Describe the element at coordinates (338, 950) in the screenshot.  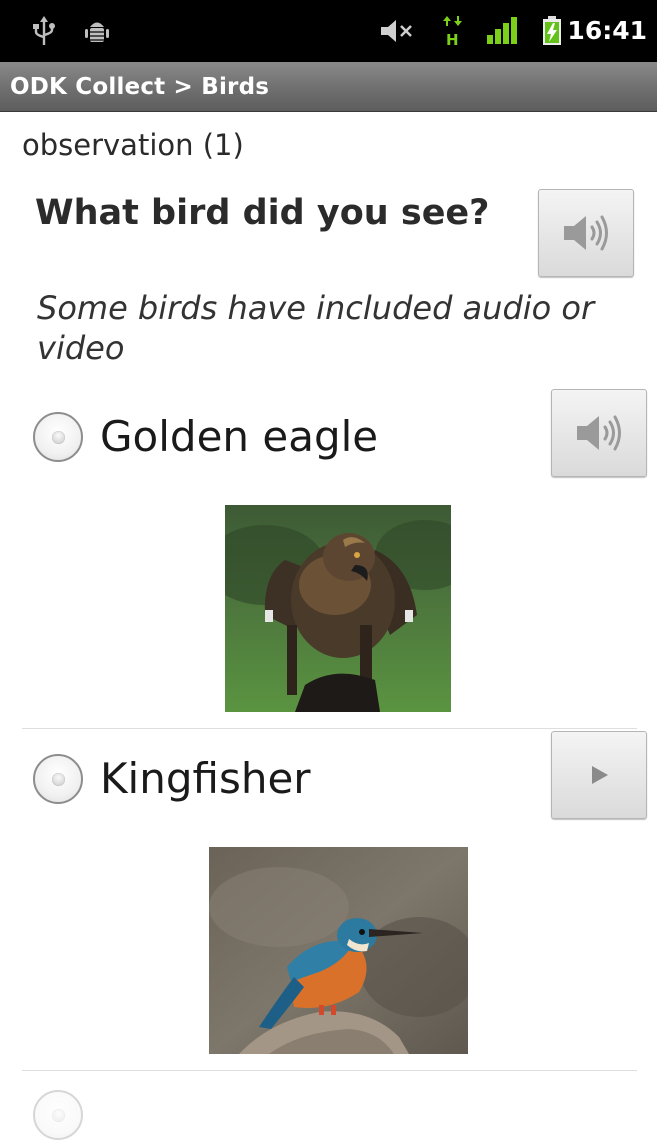
I see `kingfisher-image` at that location.